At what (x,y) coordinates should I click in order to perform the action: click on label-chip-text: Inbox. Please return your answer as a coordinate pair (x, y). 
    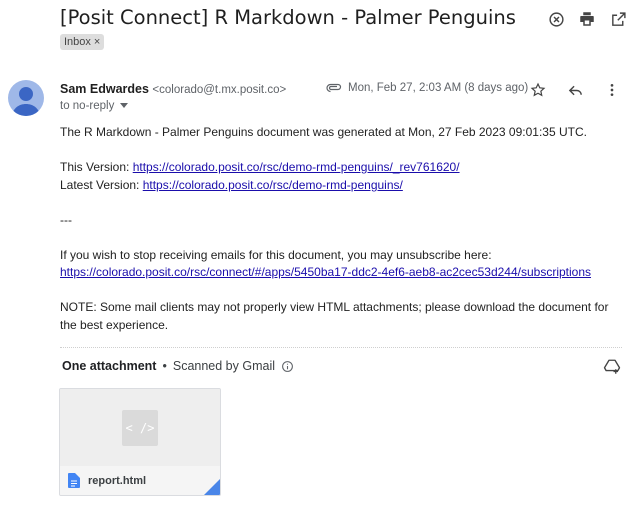
    Looking at the image, I should click on (77, 42).